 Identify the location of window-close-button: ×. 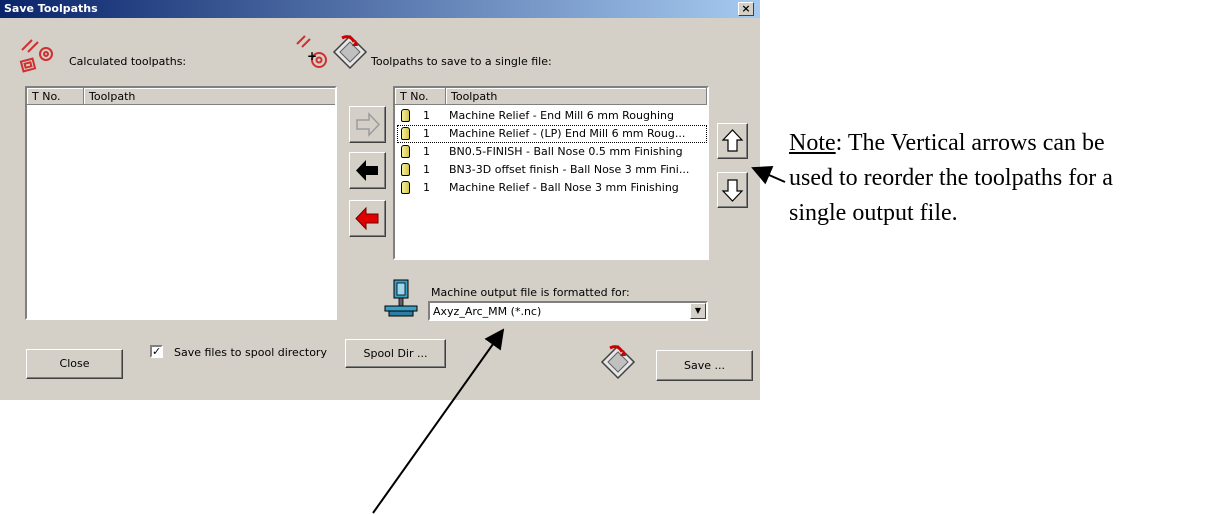
(746, 9).